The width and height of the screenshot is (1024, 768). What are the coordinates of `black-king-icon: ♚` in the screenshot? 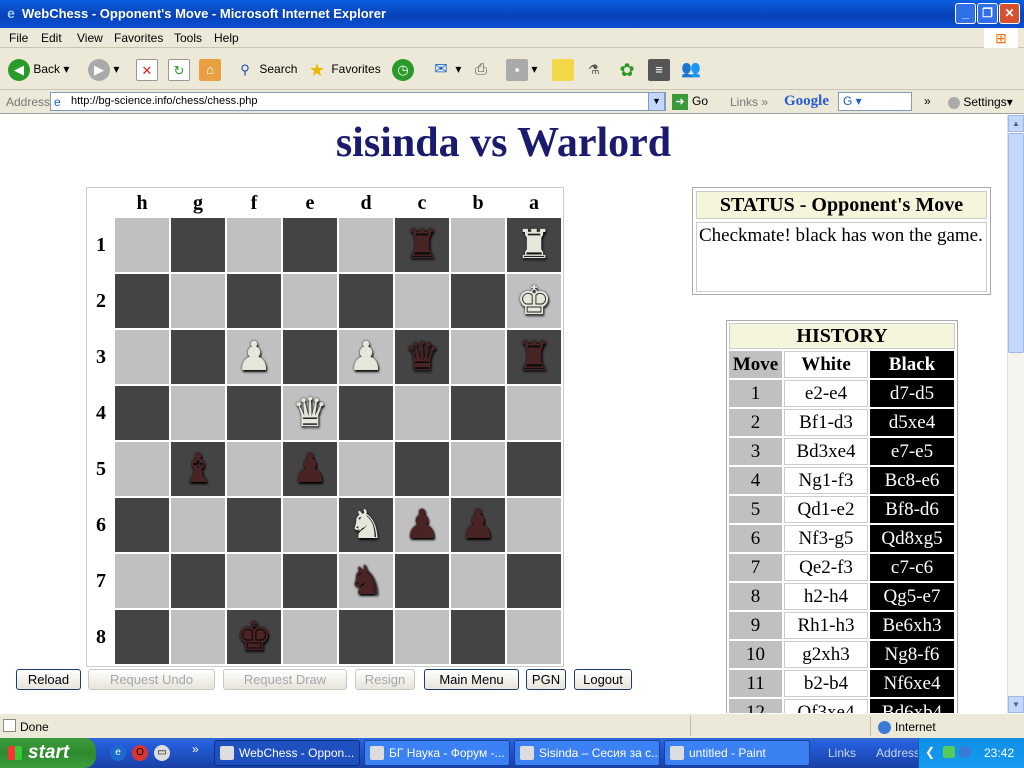 It's located at (254, 637).